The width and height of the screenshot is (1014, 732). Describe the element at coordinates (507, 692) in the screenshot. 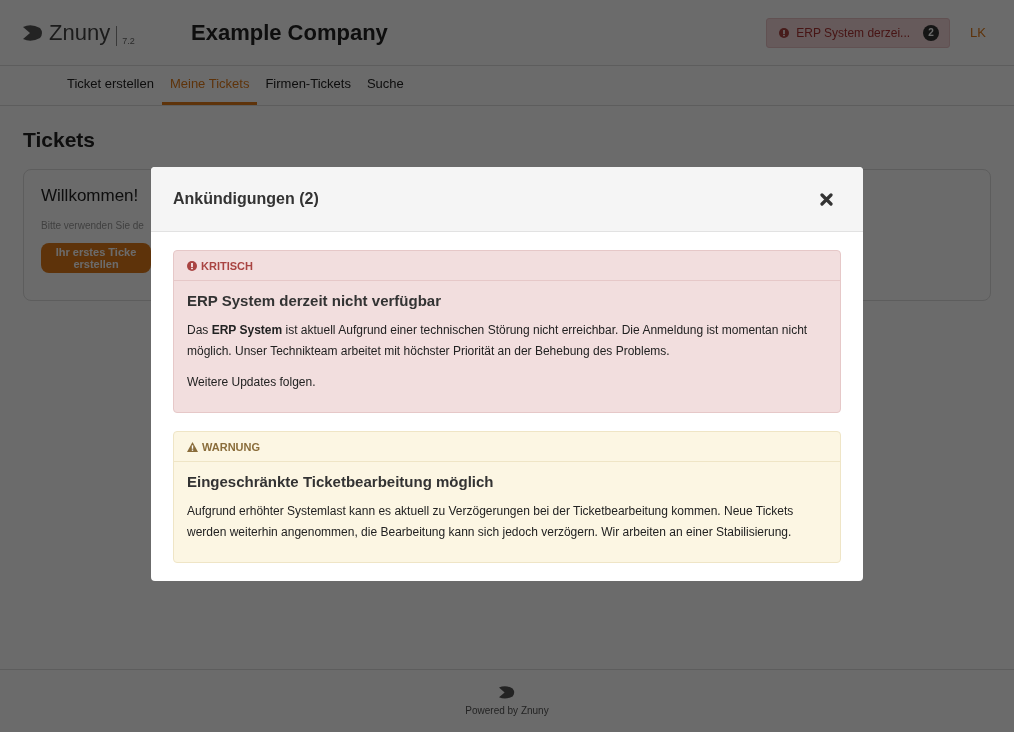

I see `footer-logo-icon` at that location.